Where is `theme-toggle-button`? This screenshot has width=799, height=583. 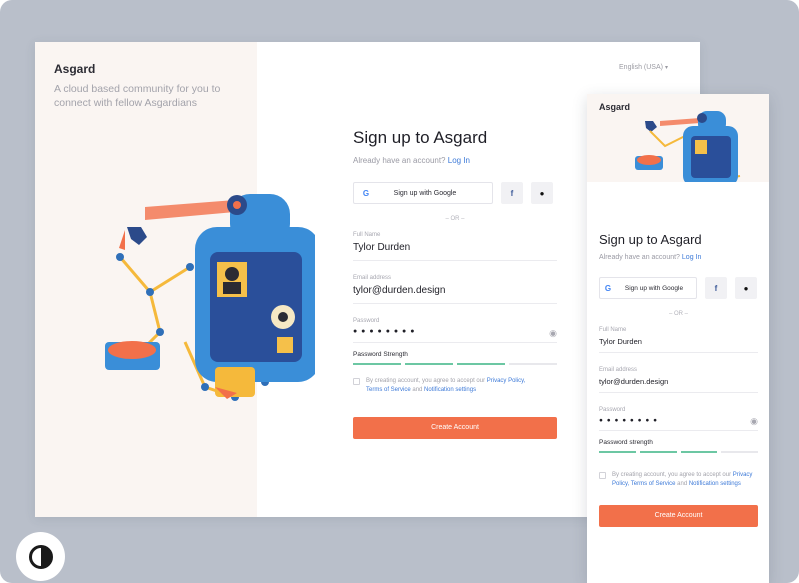 theme-toggle-button is located at coordinates (40, 556).